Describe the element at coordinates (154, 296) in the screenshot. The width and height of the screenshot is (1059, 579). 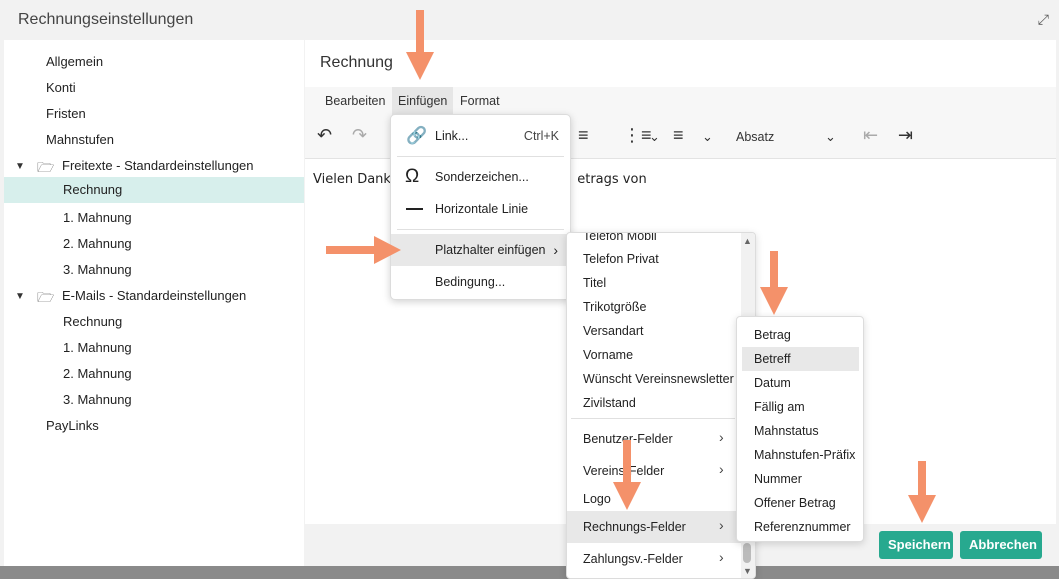
I see `tree-item-emails: E-Mails - Standardeinstellungen` at that location.